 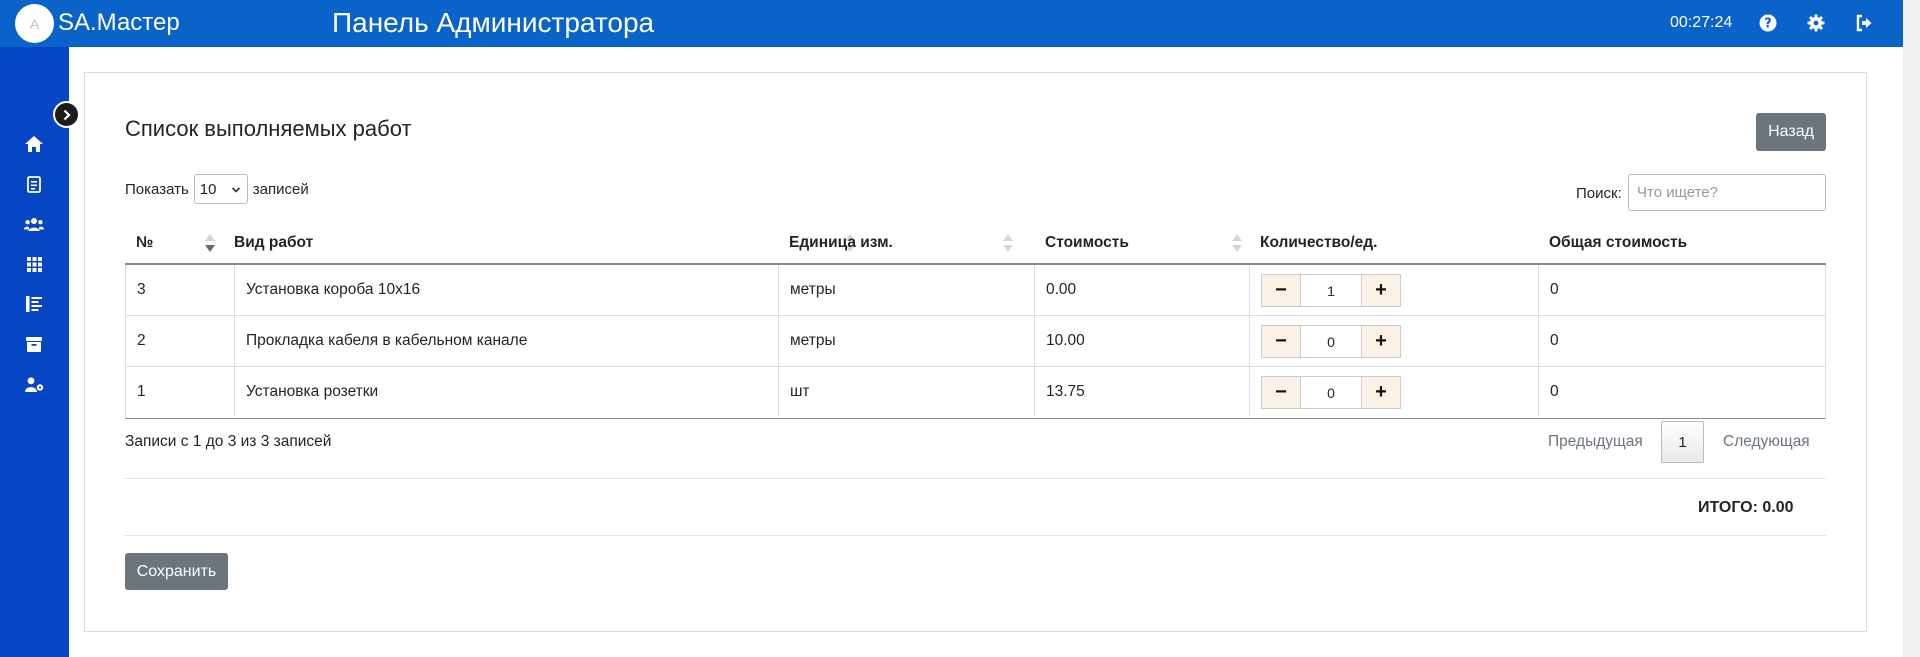 What do you see at coordinates (34, 264) in the screenshot?
I see `grid-icon` at bounding box center [34, 264].